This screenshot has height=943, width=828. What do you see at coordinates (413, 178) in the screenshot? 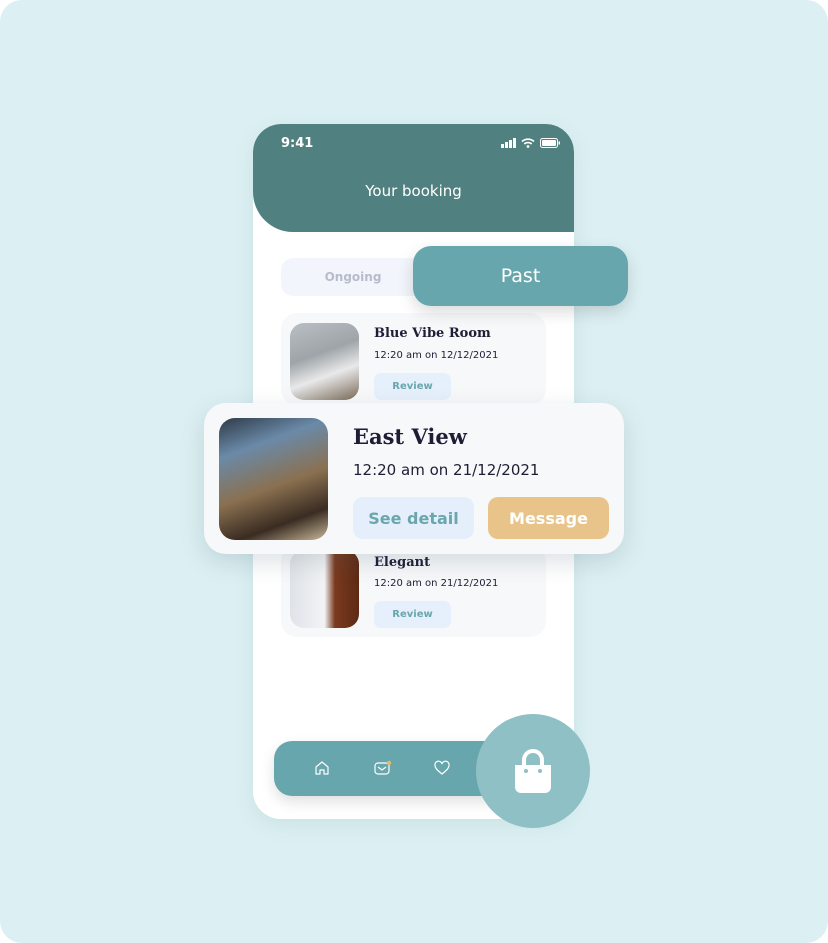
I see `header: 9:41 Your booking` at bounding box center [413, 178].